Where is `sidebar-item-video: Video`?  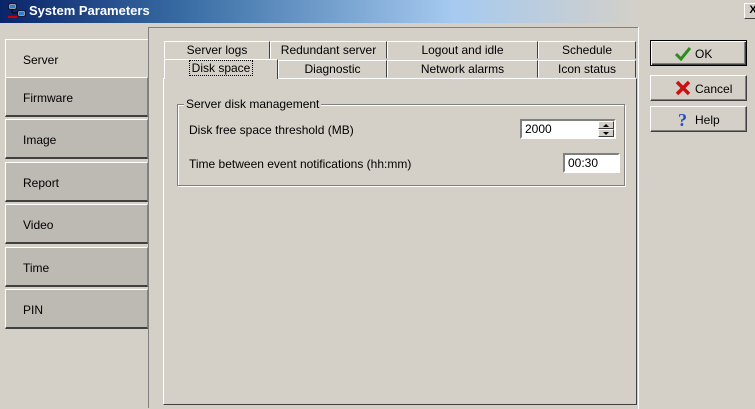 sidebar-item-video: Video is located at coordinates (76, 224).